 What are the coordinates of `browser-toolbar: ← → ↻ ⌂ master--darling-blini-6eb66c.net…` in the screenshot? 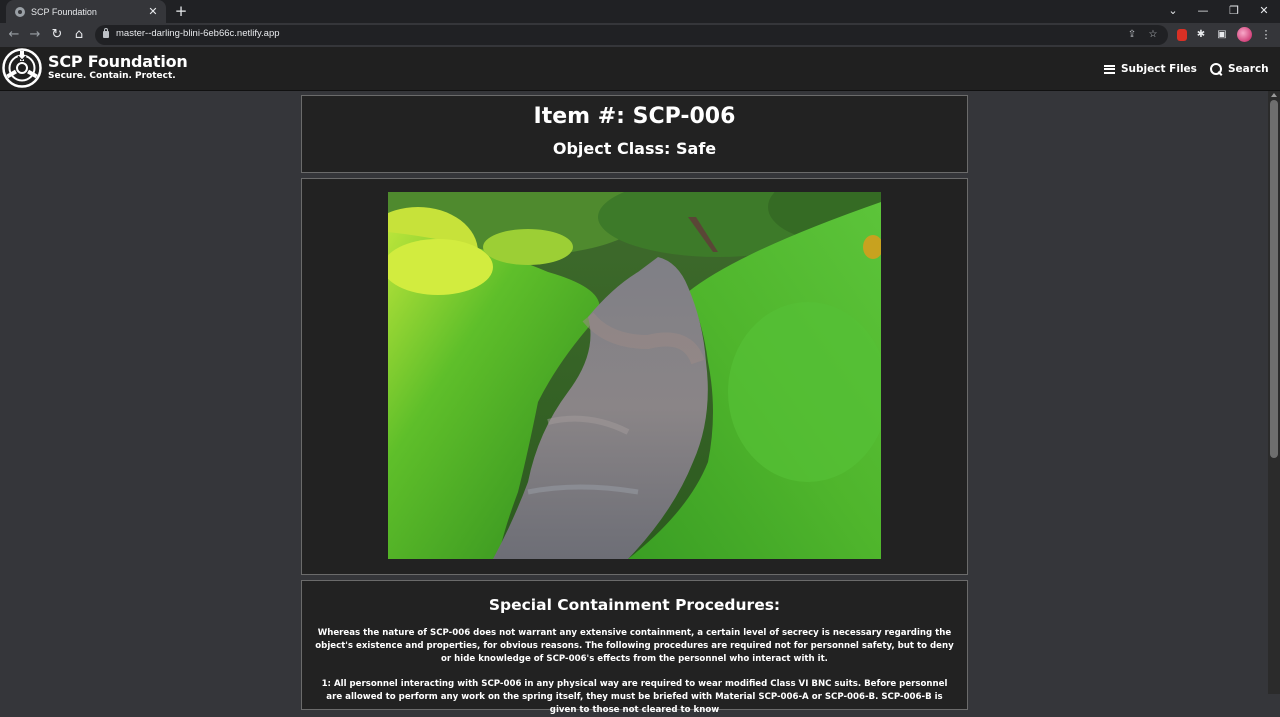 It's located at (640, 35).